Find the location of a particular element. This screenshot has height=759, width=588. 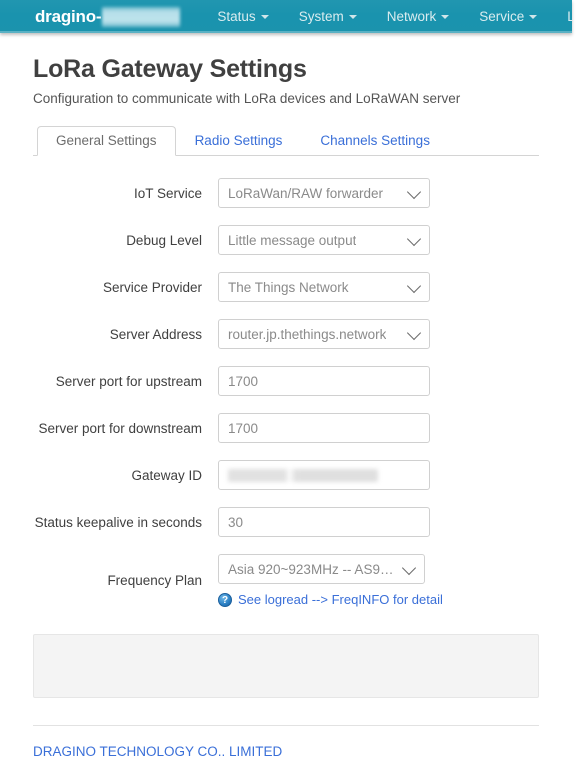

label-server-port-downstream: Server port for downstream is located at coordinates (120, 428).